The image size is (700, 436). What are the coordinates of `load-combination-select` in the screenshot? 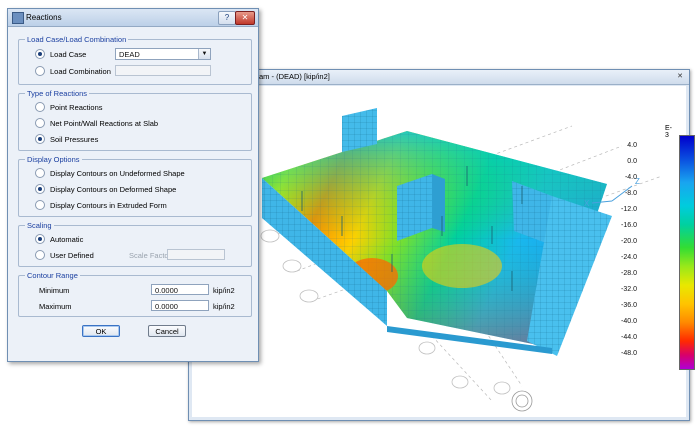 It's located at (163, 70).